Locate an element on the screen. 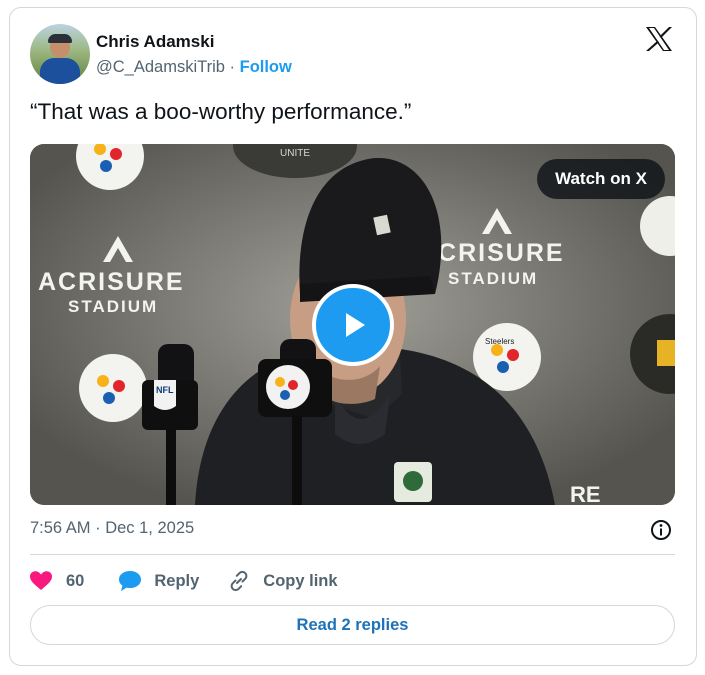 Image resolution: width=705 pixels, height=675 pixels. reply-button: Reply is located at coordinates (158, 581).